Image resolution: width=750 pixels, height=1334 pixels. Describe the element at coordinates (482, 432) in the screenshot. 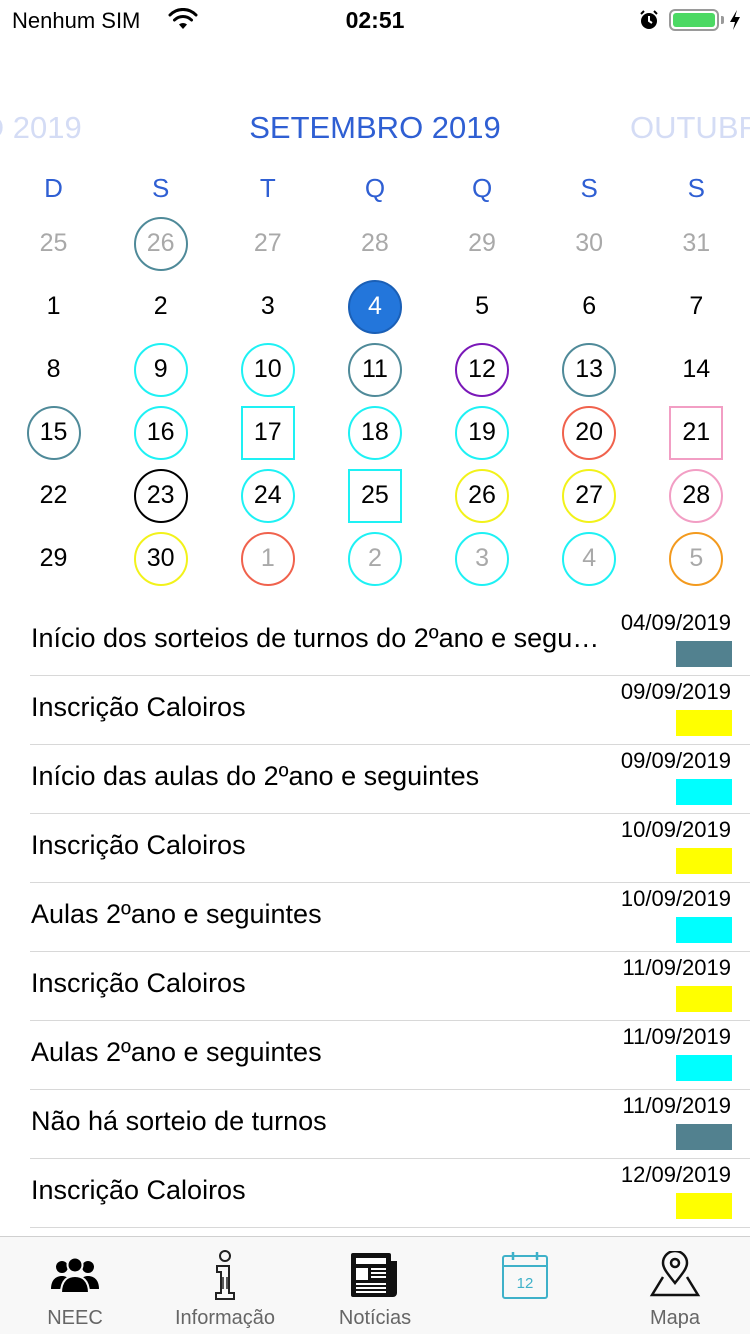

I see `calendar-day-cell: 19` at that location.